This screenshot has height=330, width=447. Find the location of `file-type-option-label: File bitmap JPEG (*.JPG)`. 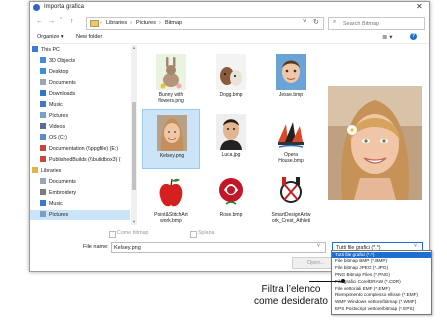

file-type-option-label: File bitmap JPEG (*.JPG) is located at coordinates (362, 268).